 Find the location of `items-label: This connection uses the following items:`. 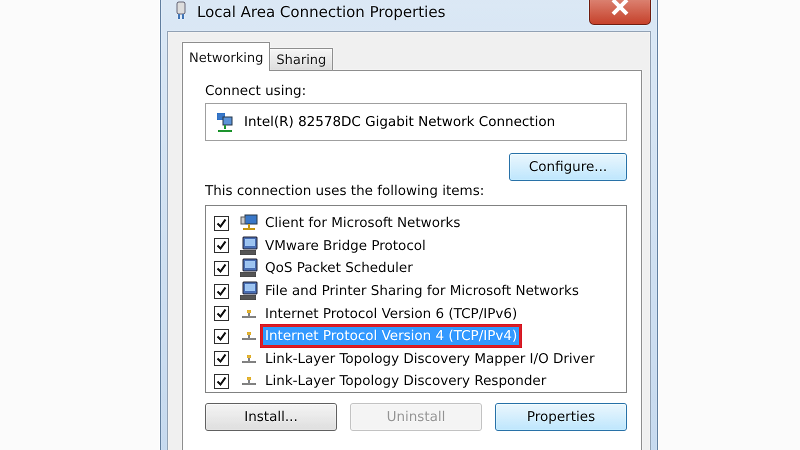

items-label: This connection uses the following items: is located at coordinates (345, 191).